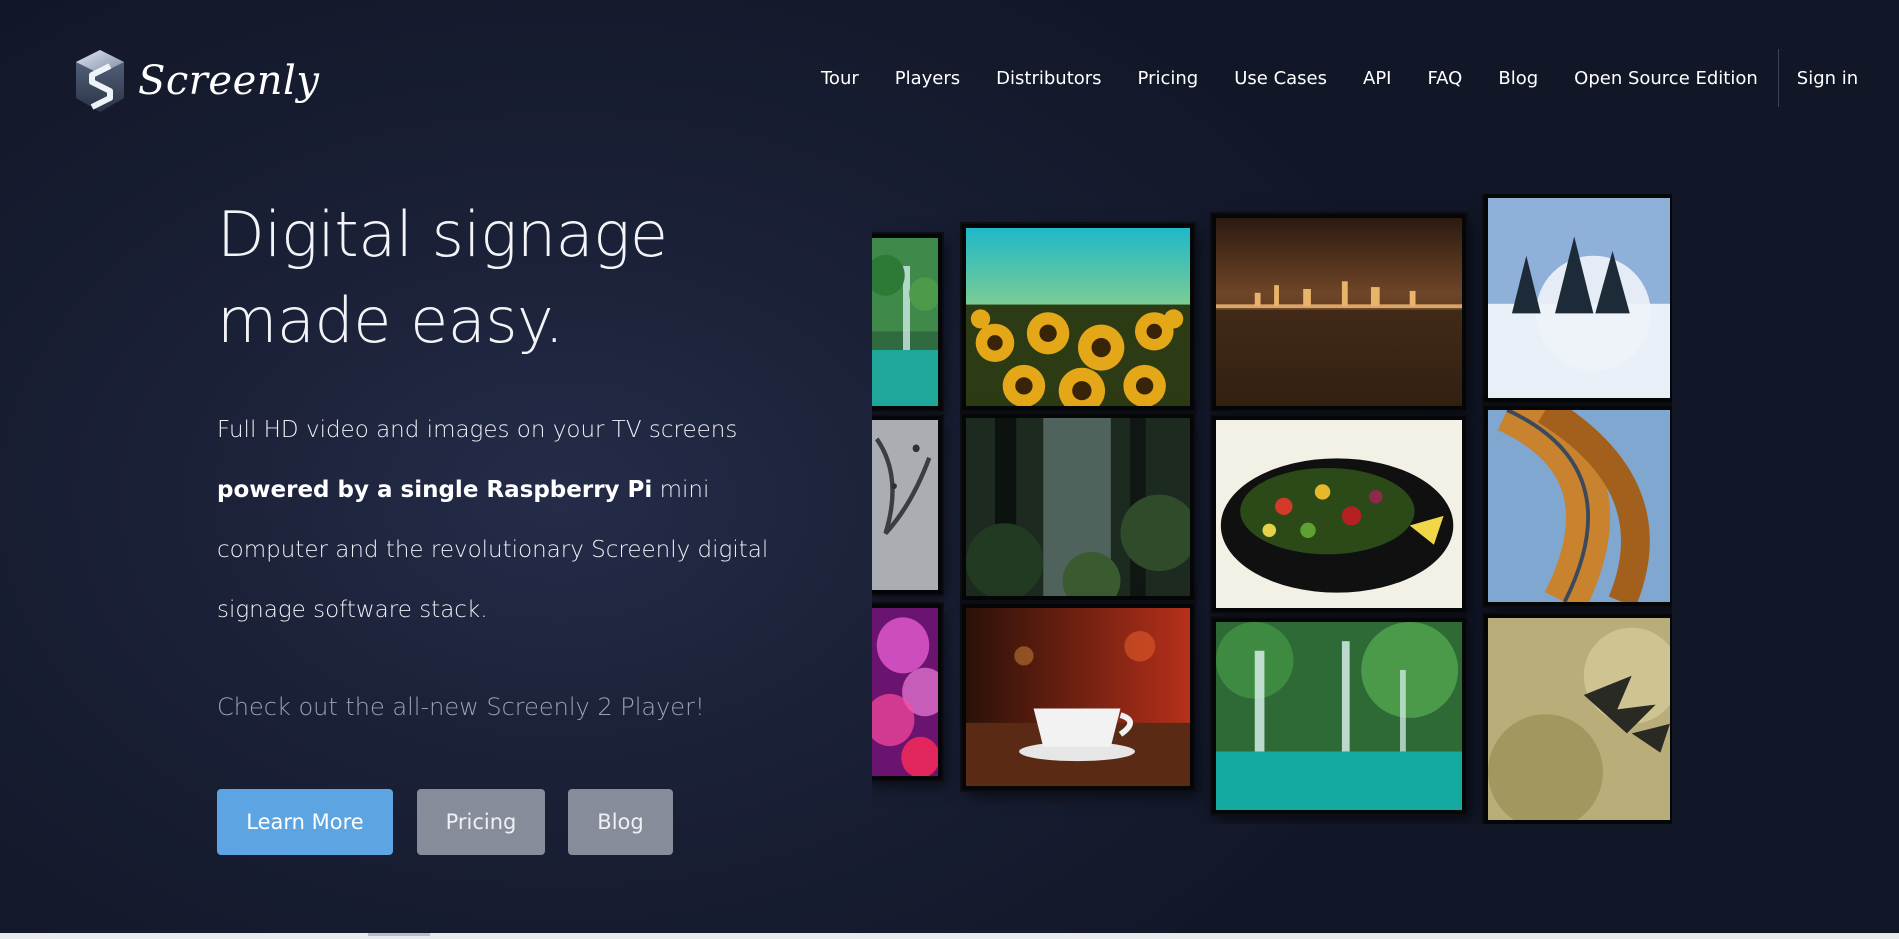 This screenshot has height=939, width=1899. What do you see at coordinates (1578, 506) in the screenshot?
I see `screen-tile-staircase` at bounding box center [1578, 506].